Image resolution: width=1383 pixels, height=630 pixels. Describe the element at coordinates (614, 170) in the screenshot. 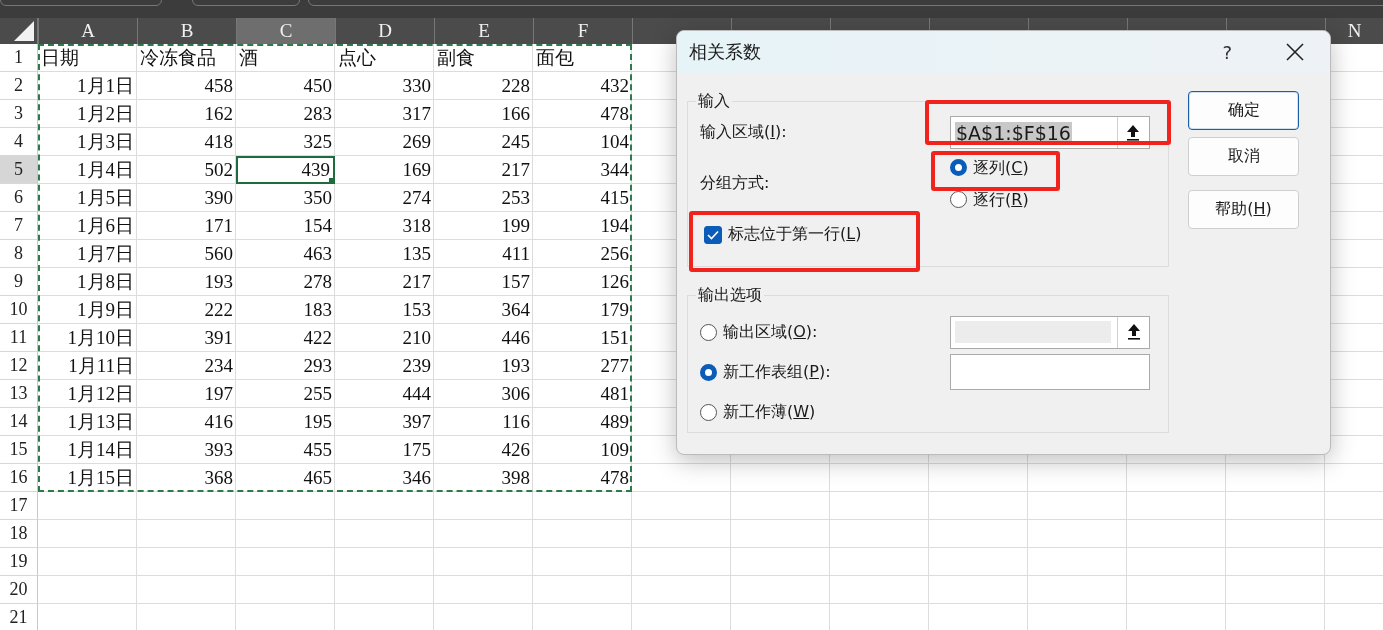

I see `table-cell-text: 344` at that location.